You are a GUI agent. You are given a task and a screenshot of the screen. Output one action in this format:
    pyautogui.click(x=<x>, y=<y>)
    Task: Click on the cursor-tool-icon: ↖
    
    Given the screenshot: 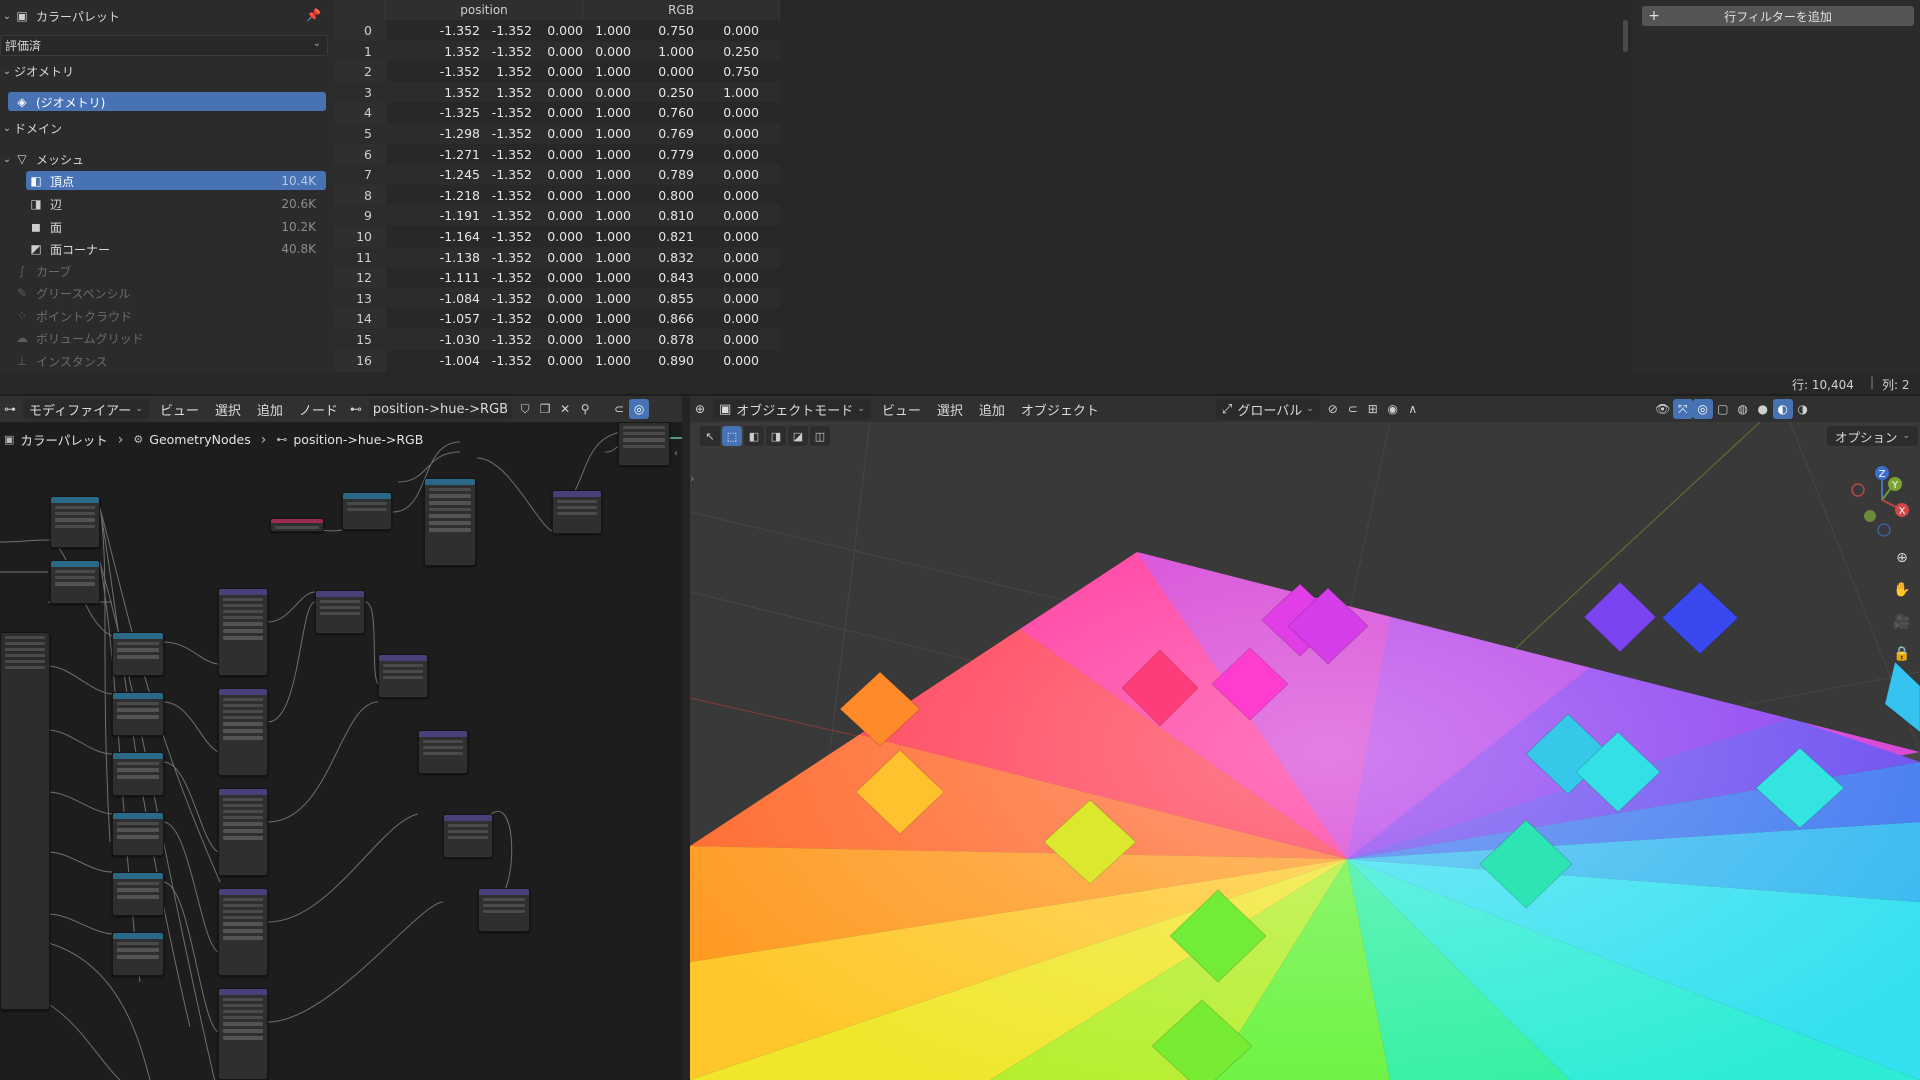 What is the action you would take?
    pyautogui.click(x=710, y=436)
    